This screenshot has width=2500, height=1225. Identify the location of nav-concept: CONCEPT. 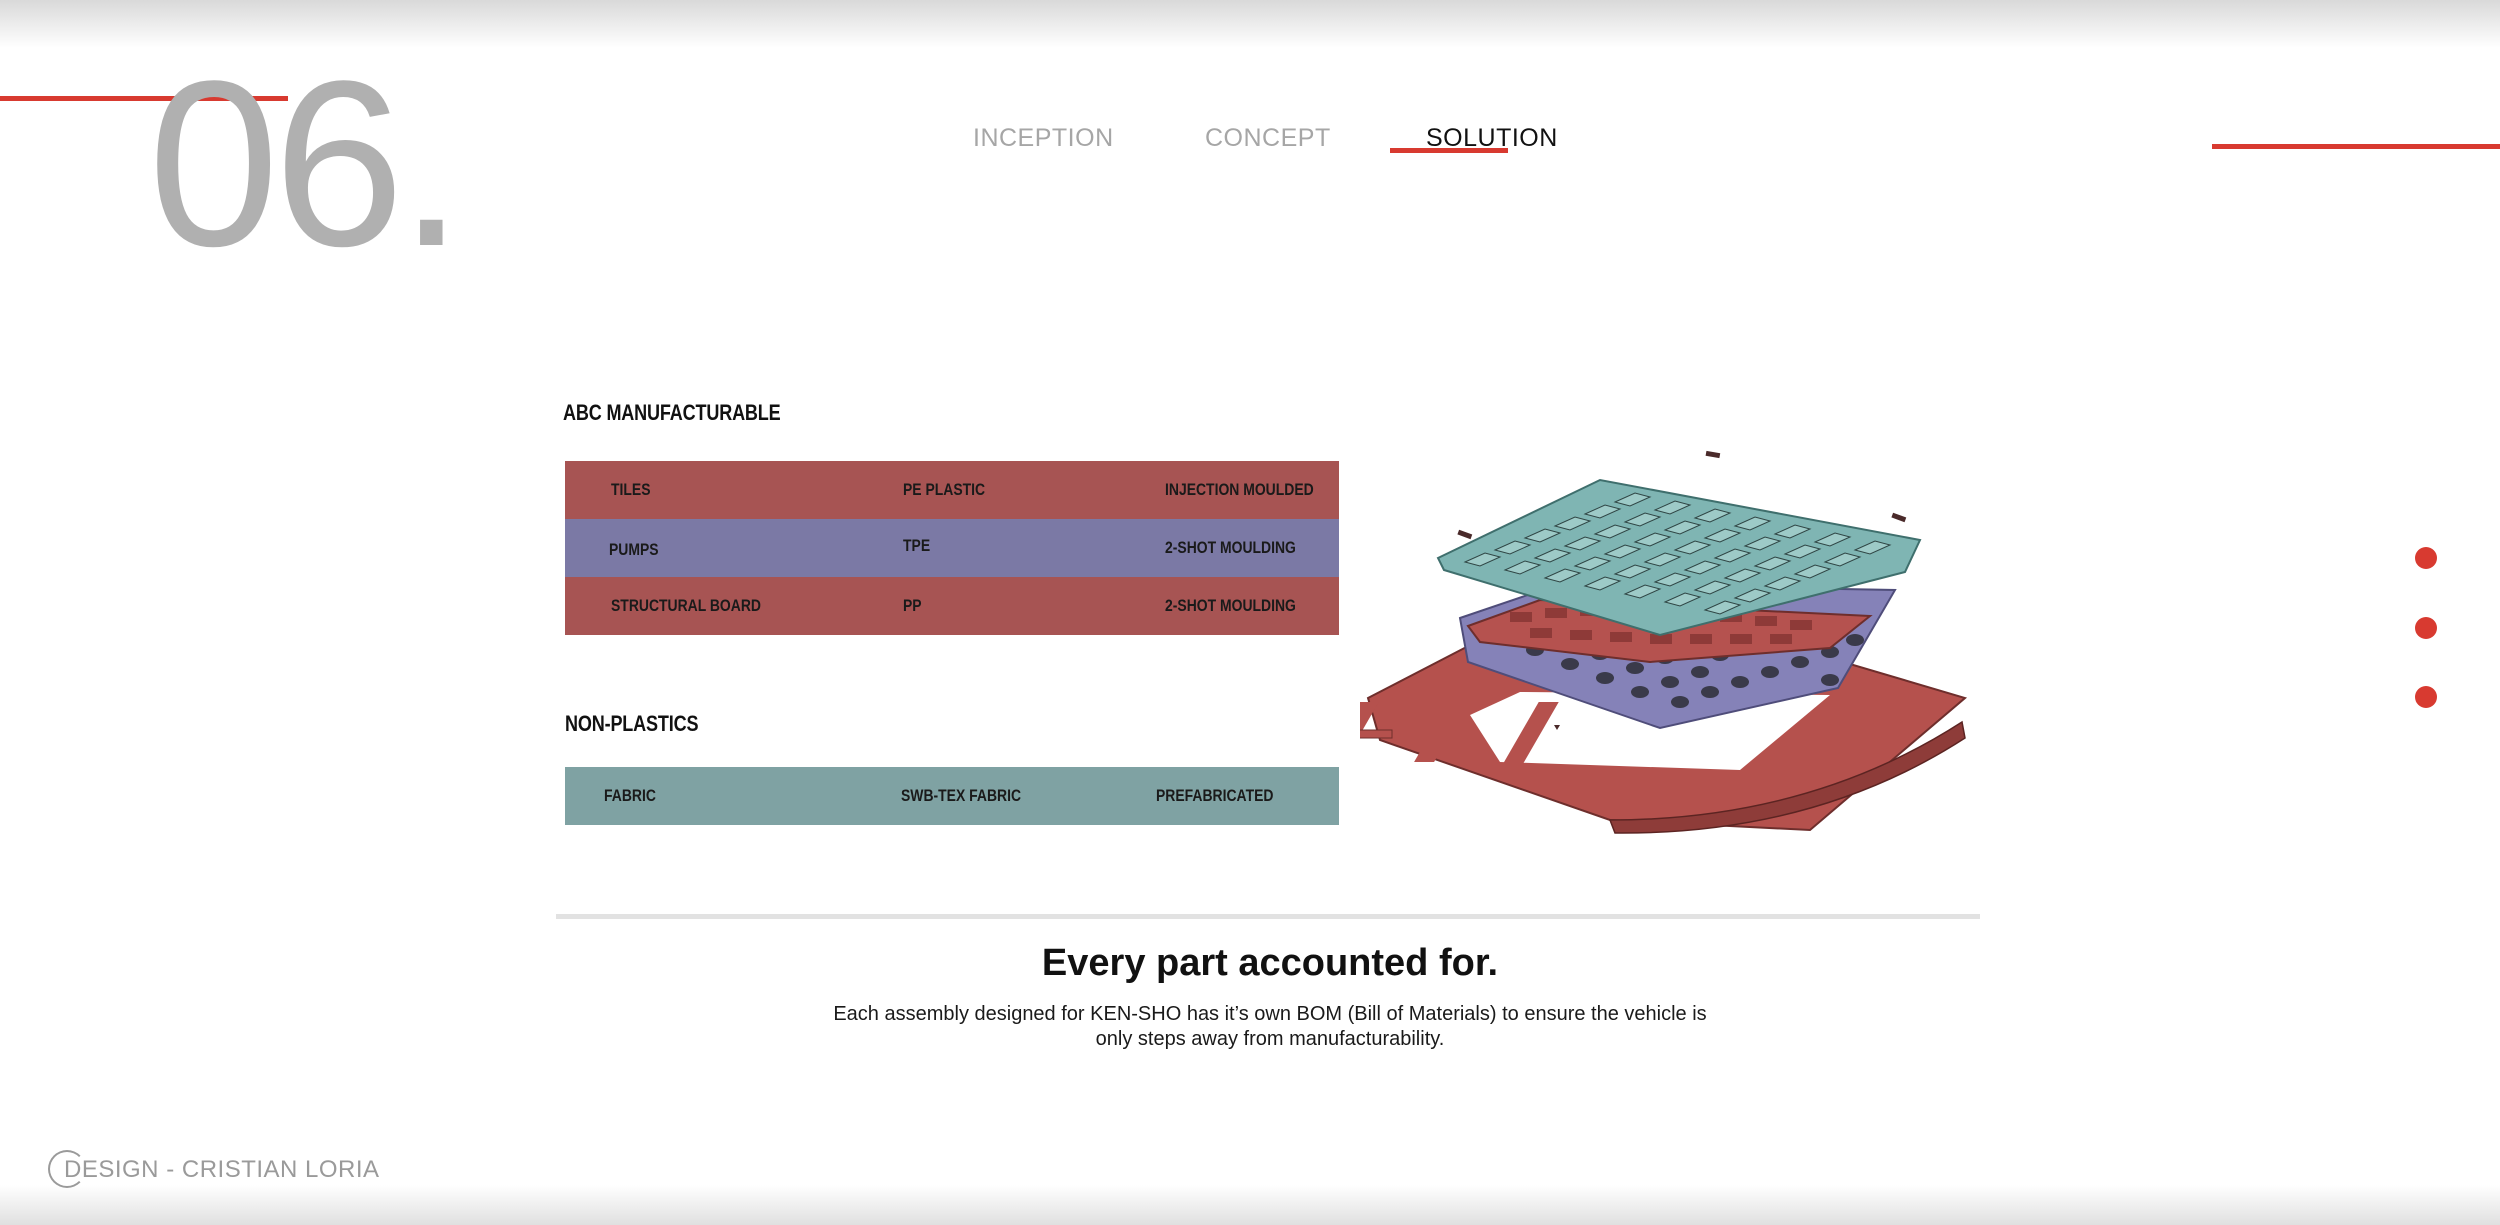
(1268, 138).